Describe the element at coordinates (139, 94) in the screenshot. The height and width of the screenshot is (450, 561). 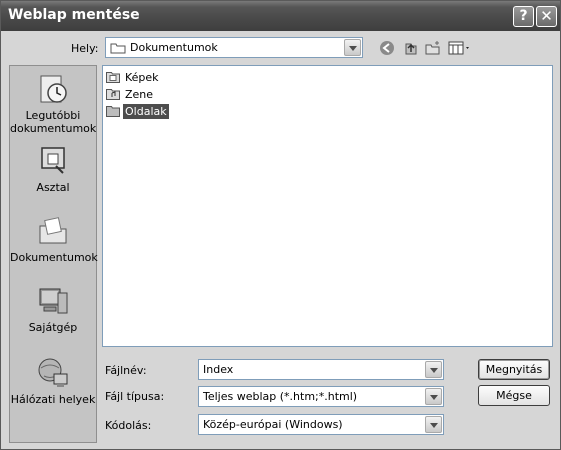
I see `file-name: Zene` at that location.